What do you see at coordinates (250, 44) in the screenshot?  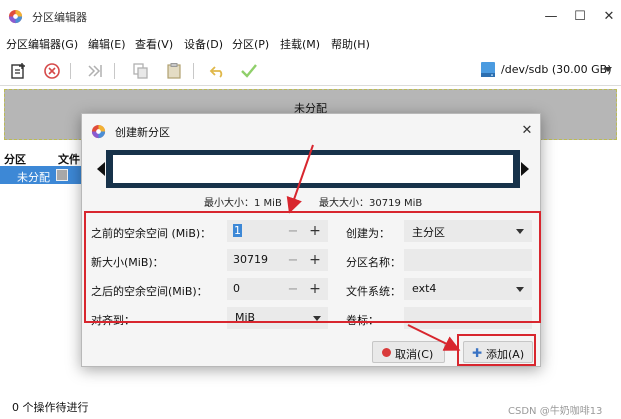 I see `menu-partition: 分区(P)` at bounding box center [250, 44].